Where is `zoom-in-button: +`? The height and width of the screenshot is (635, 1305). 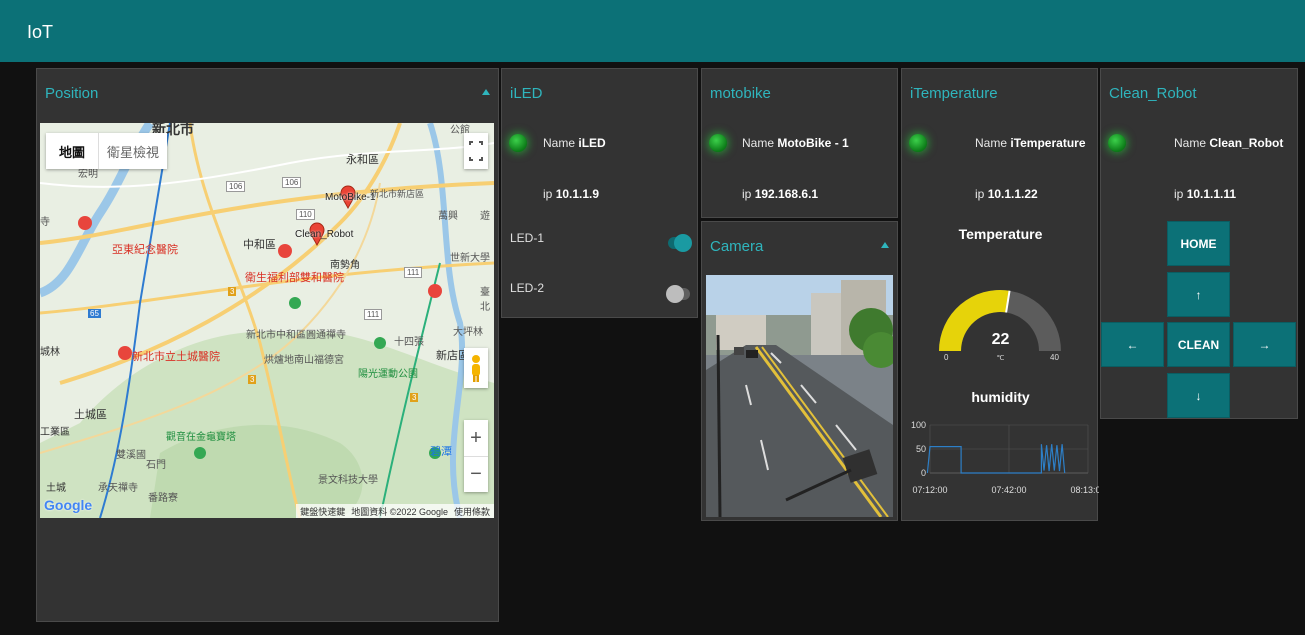 zoom-in-button: + is located at coordinates (476, 438).